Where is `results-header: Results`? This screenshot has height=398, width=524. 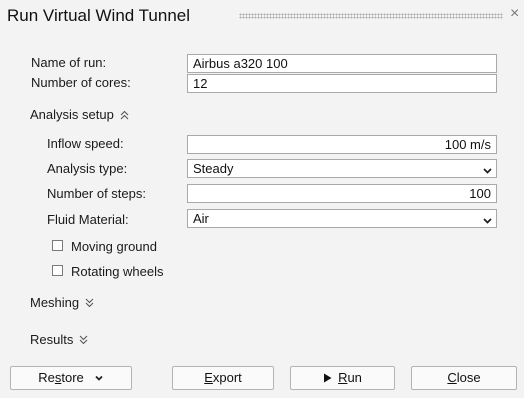 results-header: Results is located at coordinates (59, 340).